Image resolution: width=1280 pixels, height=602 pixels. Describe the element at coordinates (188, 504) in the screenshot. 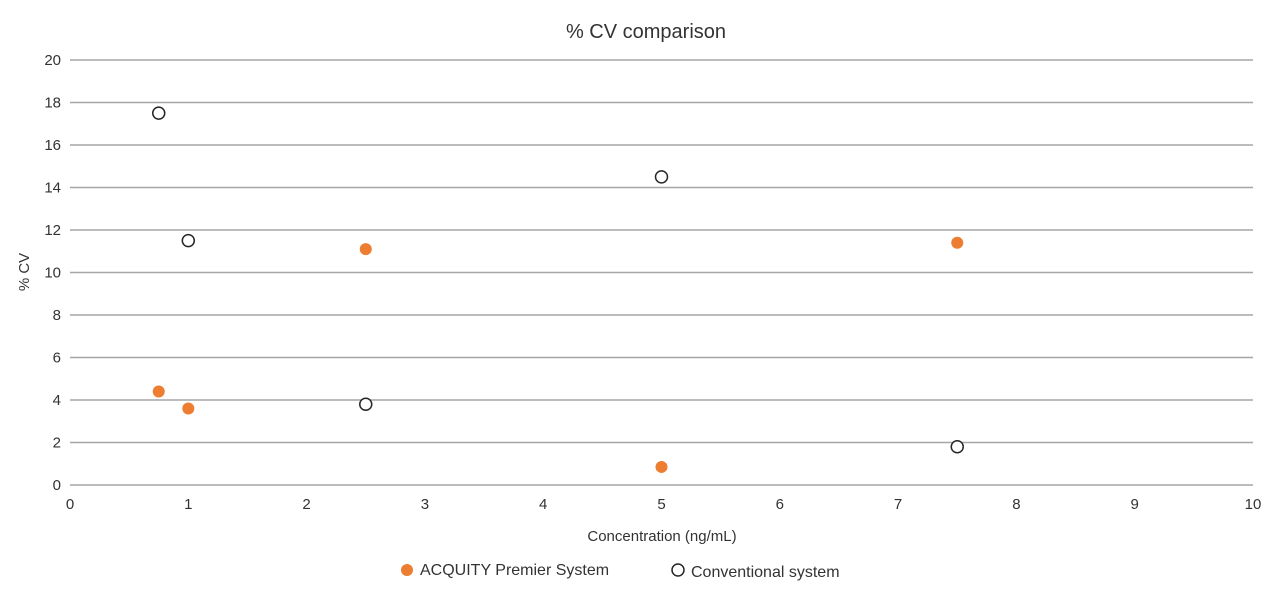

I see `x-tick-label: 1` at that location.